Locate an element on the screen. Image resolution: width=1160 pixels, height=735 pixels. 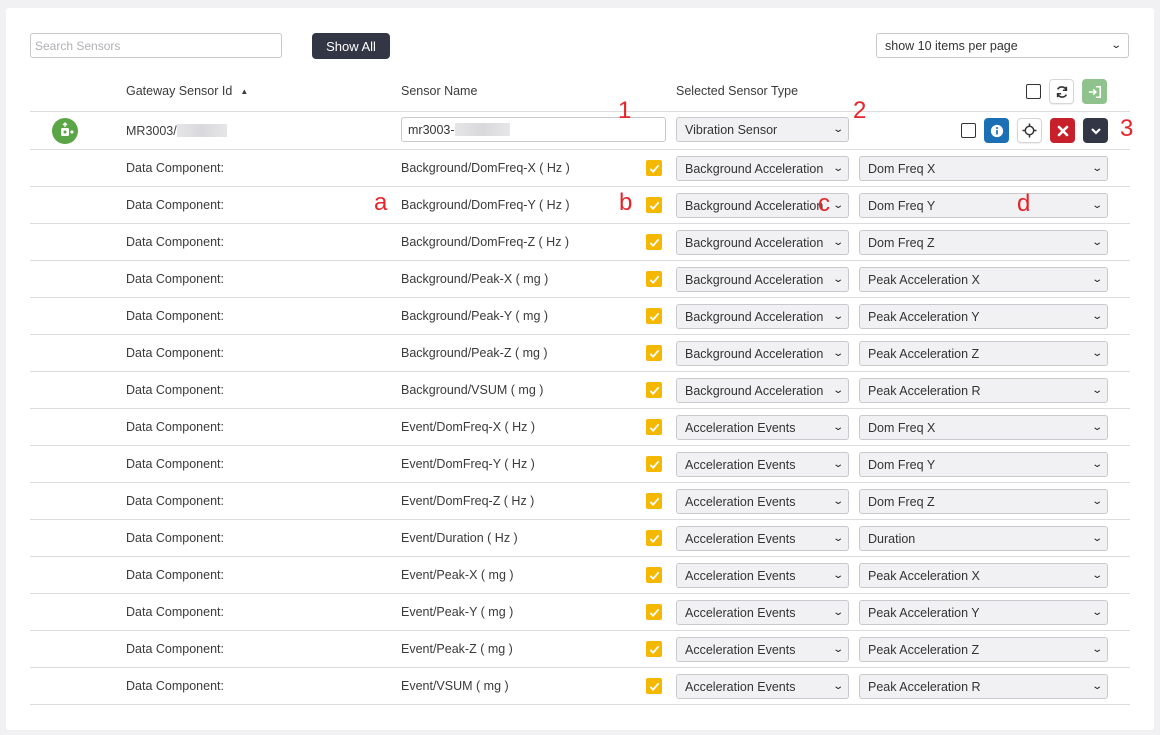
header-gateway-sensor-id: Gateway Sensor Id ▲ is located at coordinates (187, 91).